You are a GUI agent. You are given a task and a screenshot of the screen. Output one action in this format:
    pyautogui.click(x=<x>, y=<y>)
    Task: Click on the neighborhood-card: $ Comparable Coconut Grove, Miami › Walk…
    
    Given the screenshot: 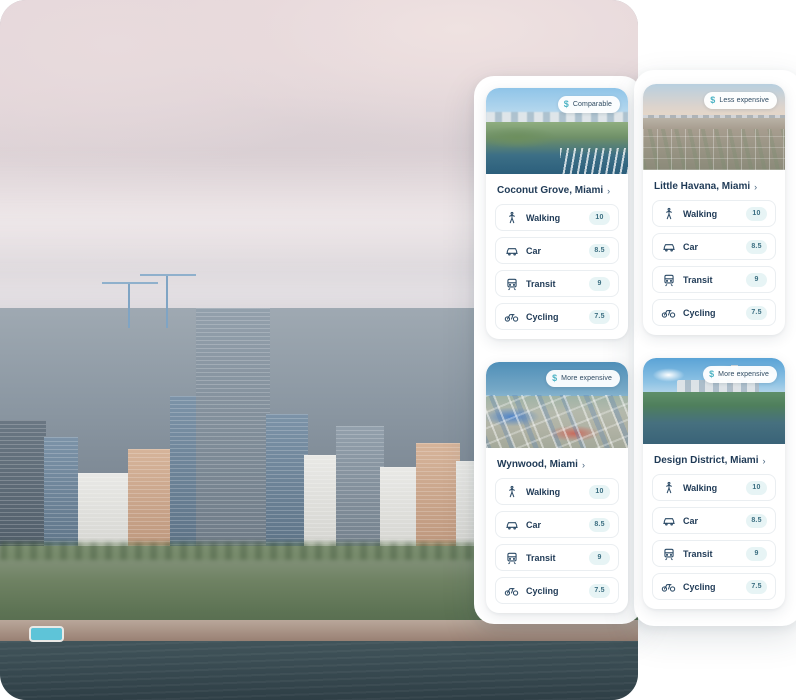 What is the action you would take?
    pyautogui.click(x=557, y=213)
    